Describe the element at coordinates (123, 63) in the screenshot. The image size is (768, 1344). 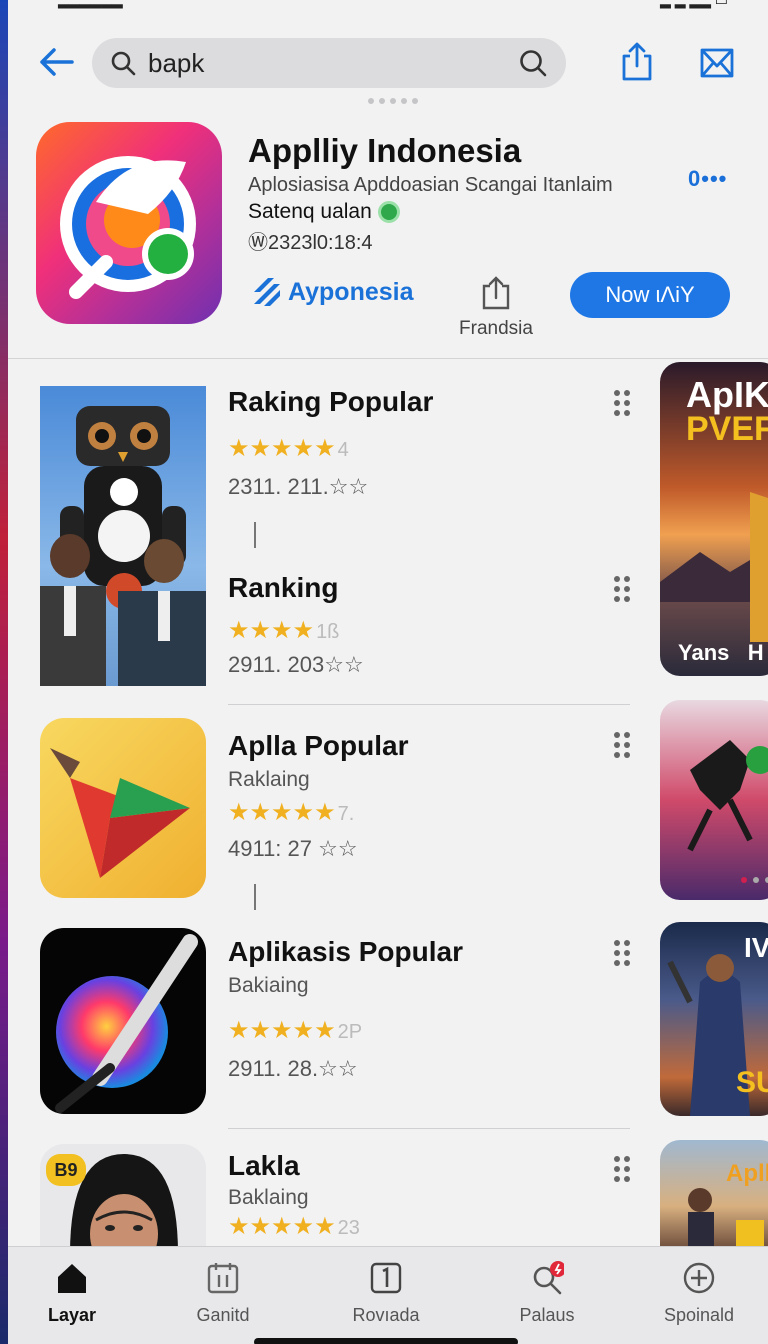
I see `search-icon` at that location.